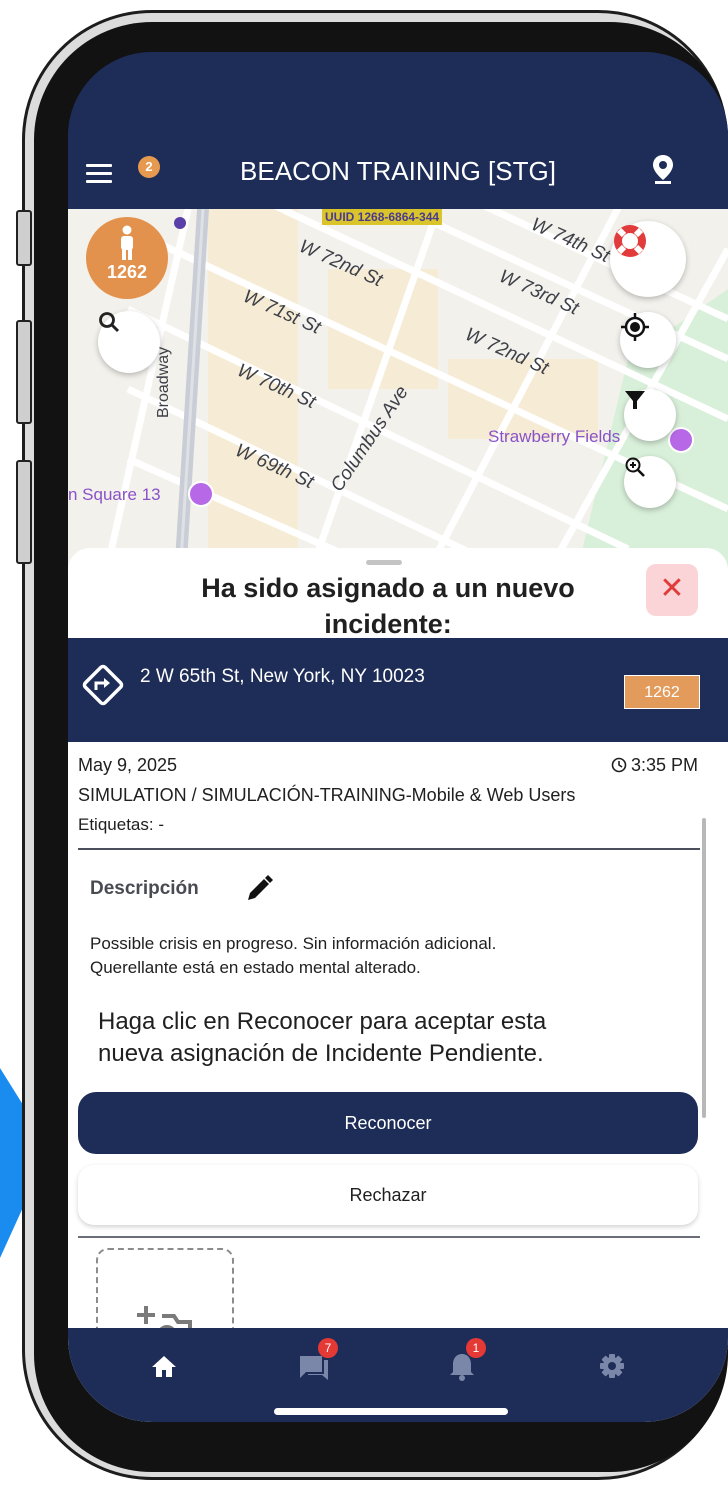  What do you see at coordinates (201, 494) in the screenshot?
I see `cinema-poi-icon` at bounding box center [201, 494].